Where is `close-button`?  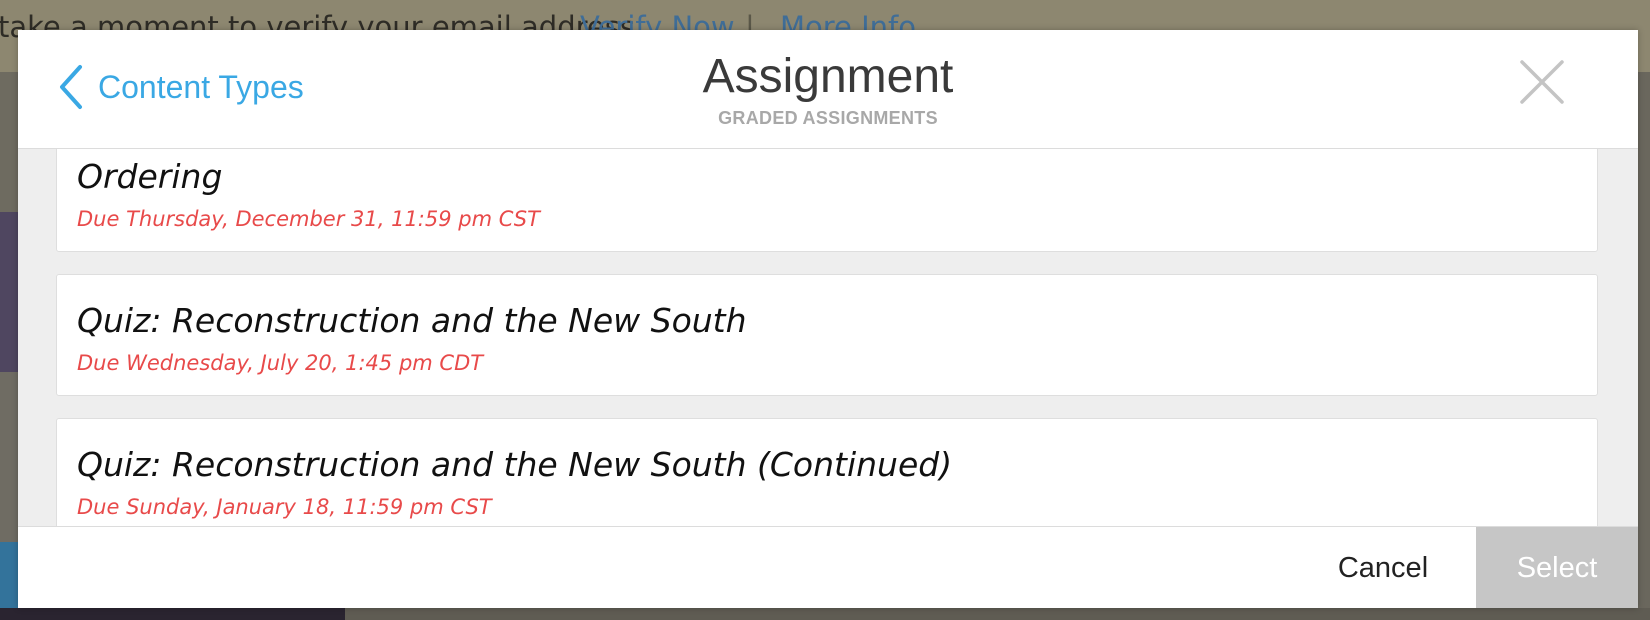
close-button is located at coordinates (1542, 82).